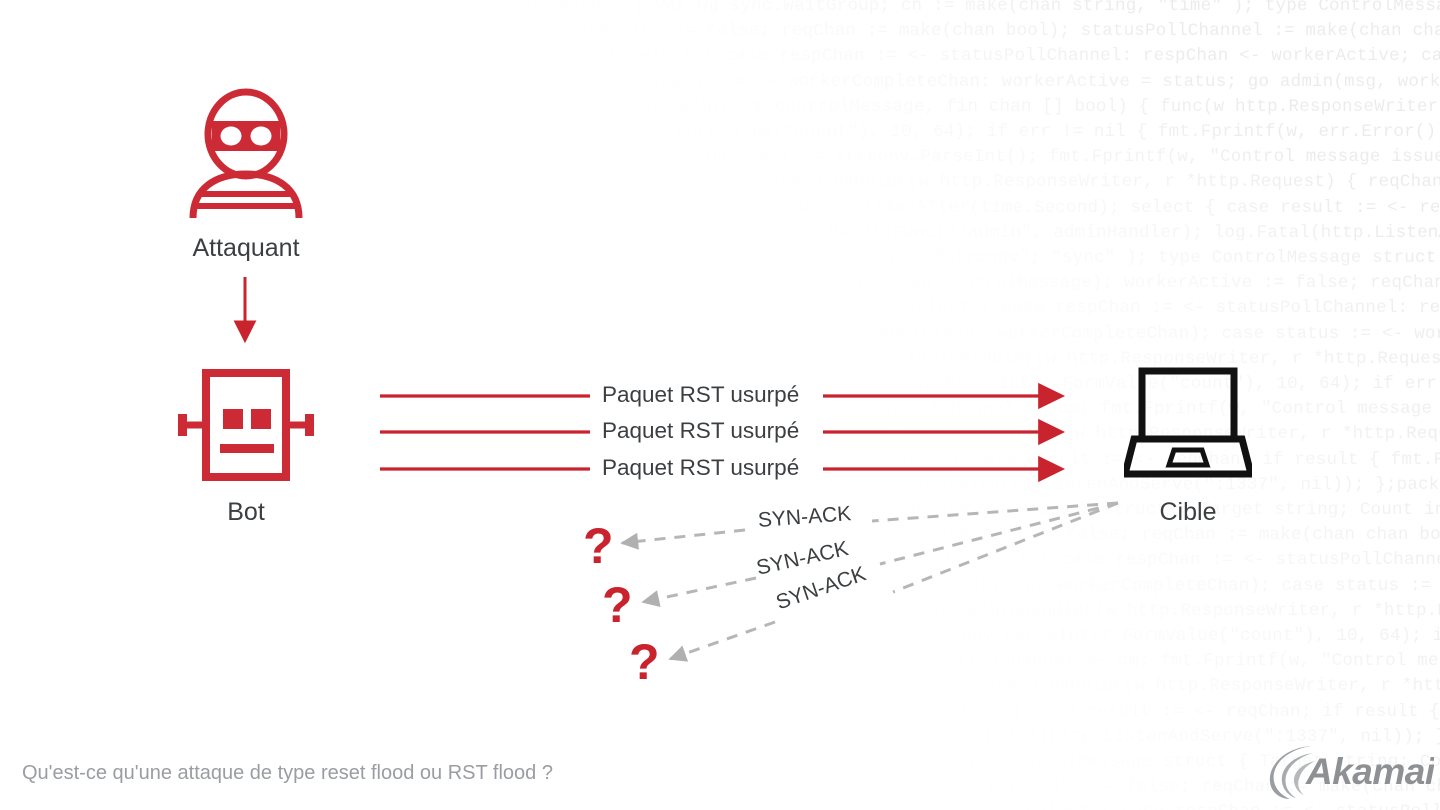 Image resolution: width=1440 pixels, height=810 pixels. I want to click on akamai-logo: Akamai, so click(1350, 771).